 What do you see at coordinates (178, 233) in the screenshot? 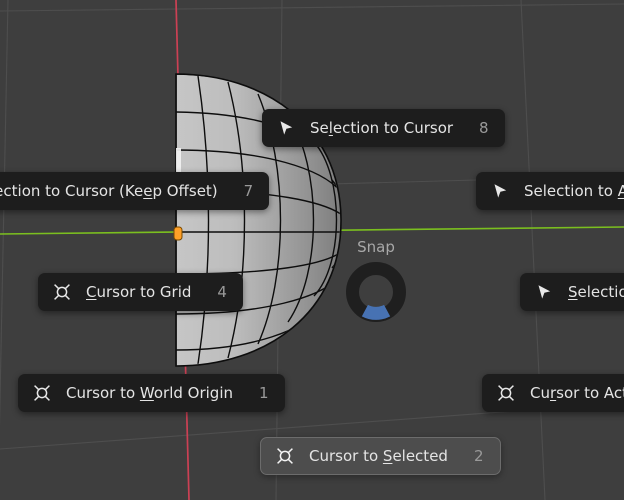
I see `active-vertex-marker` at bounding box center [178, 233].